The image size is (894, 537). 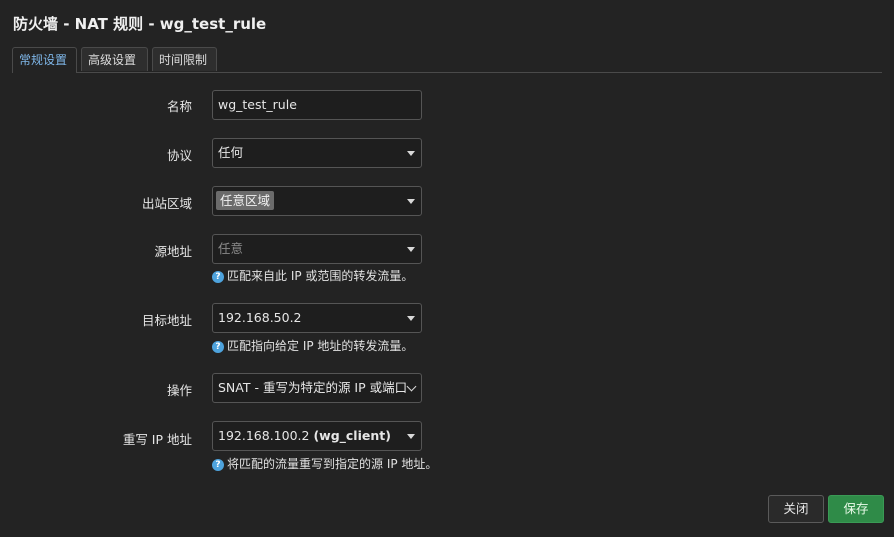 What do you see at coordinates (179, 155) in the screenshot?
I see `protocol-label: 协议` at bounding box center [179, 155].